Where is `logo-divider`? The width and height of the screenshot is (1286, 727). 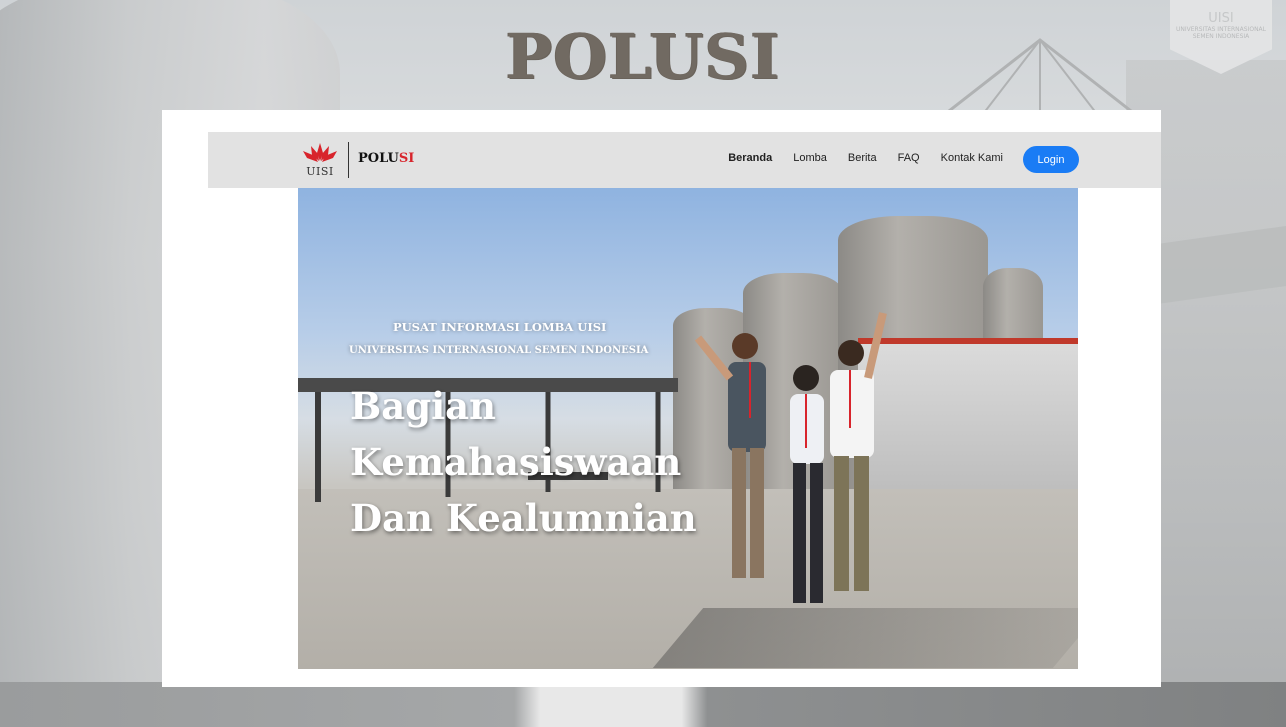
logo-divider is located at coordinates (348, 160).